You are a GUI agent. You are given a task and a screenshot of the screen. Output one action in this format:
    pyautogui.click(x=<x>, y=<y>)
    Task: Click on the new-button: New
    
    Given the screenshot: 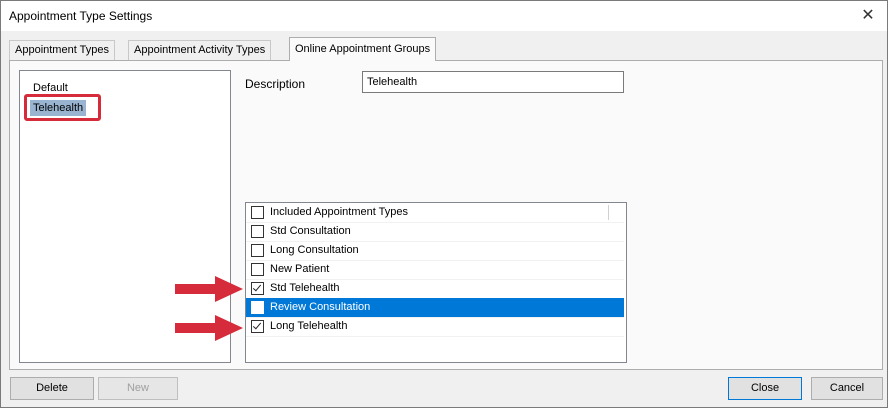 What is the action you would take?
    pyautogui.click(x=138, y=388)
    